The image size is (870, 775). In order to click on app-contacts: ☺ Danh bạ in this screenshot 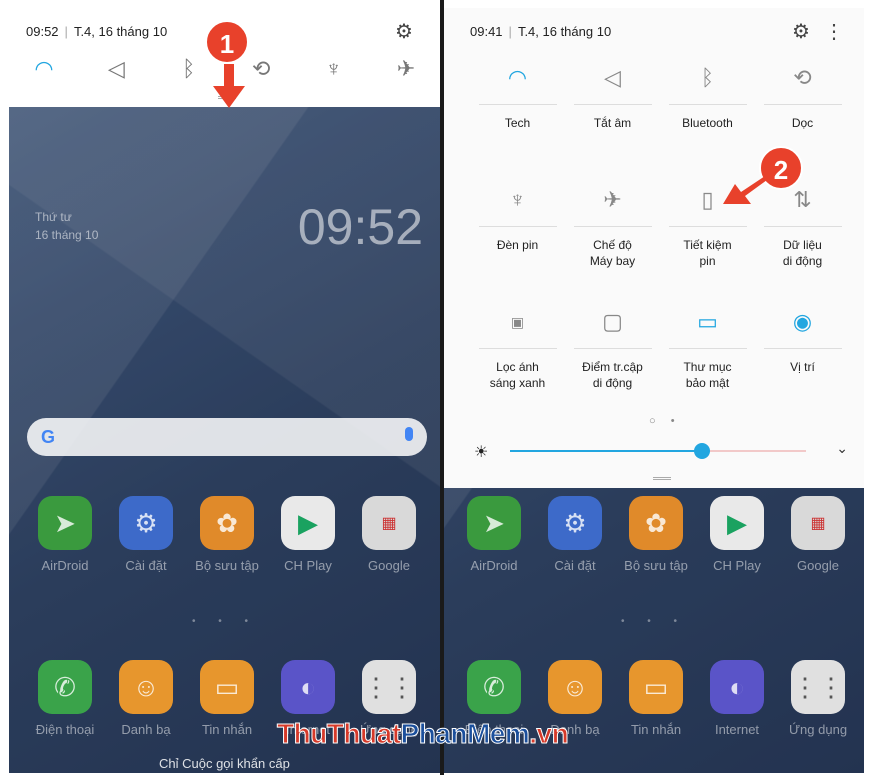, I will do `click(146, 698)`.